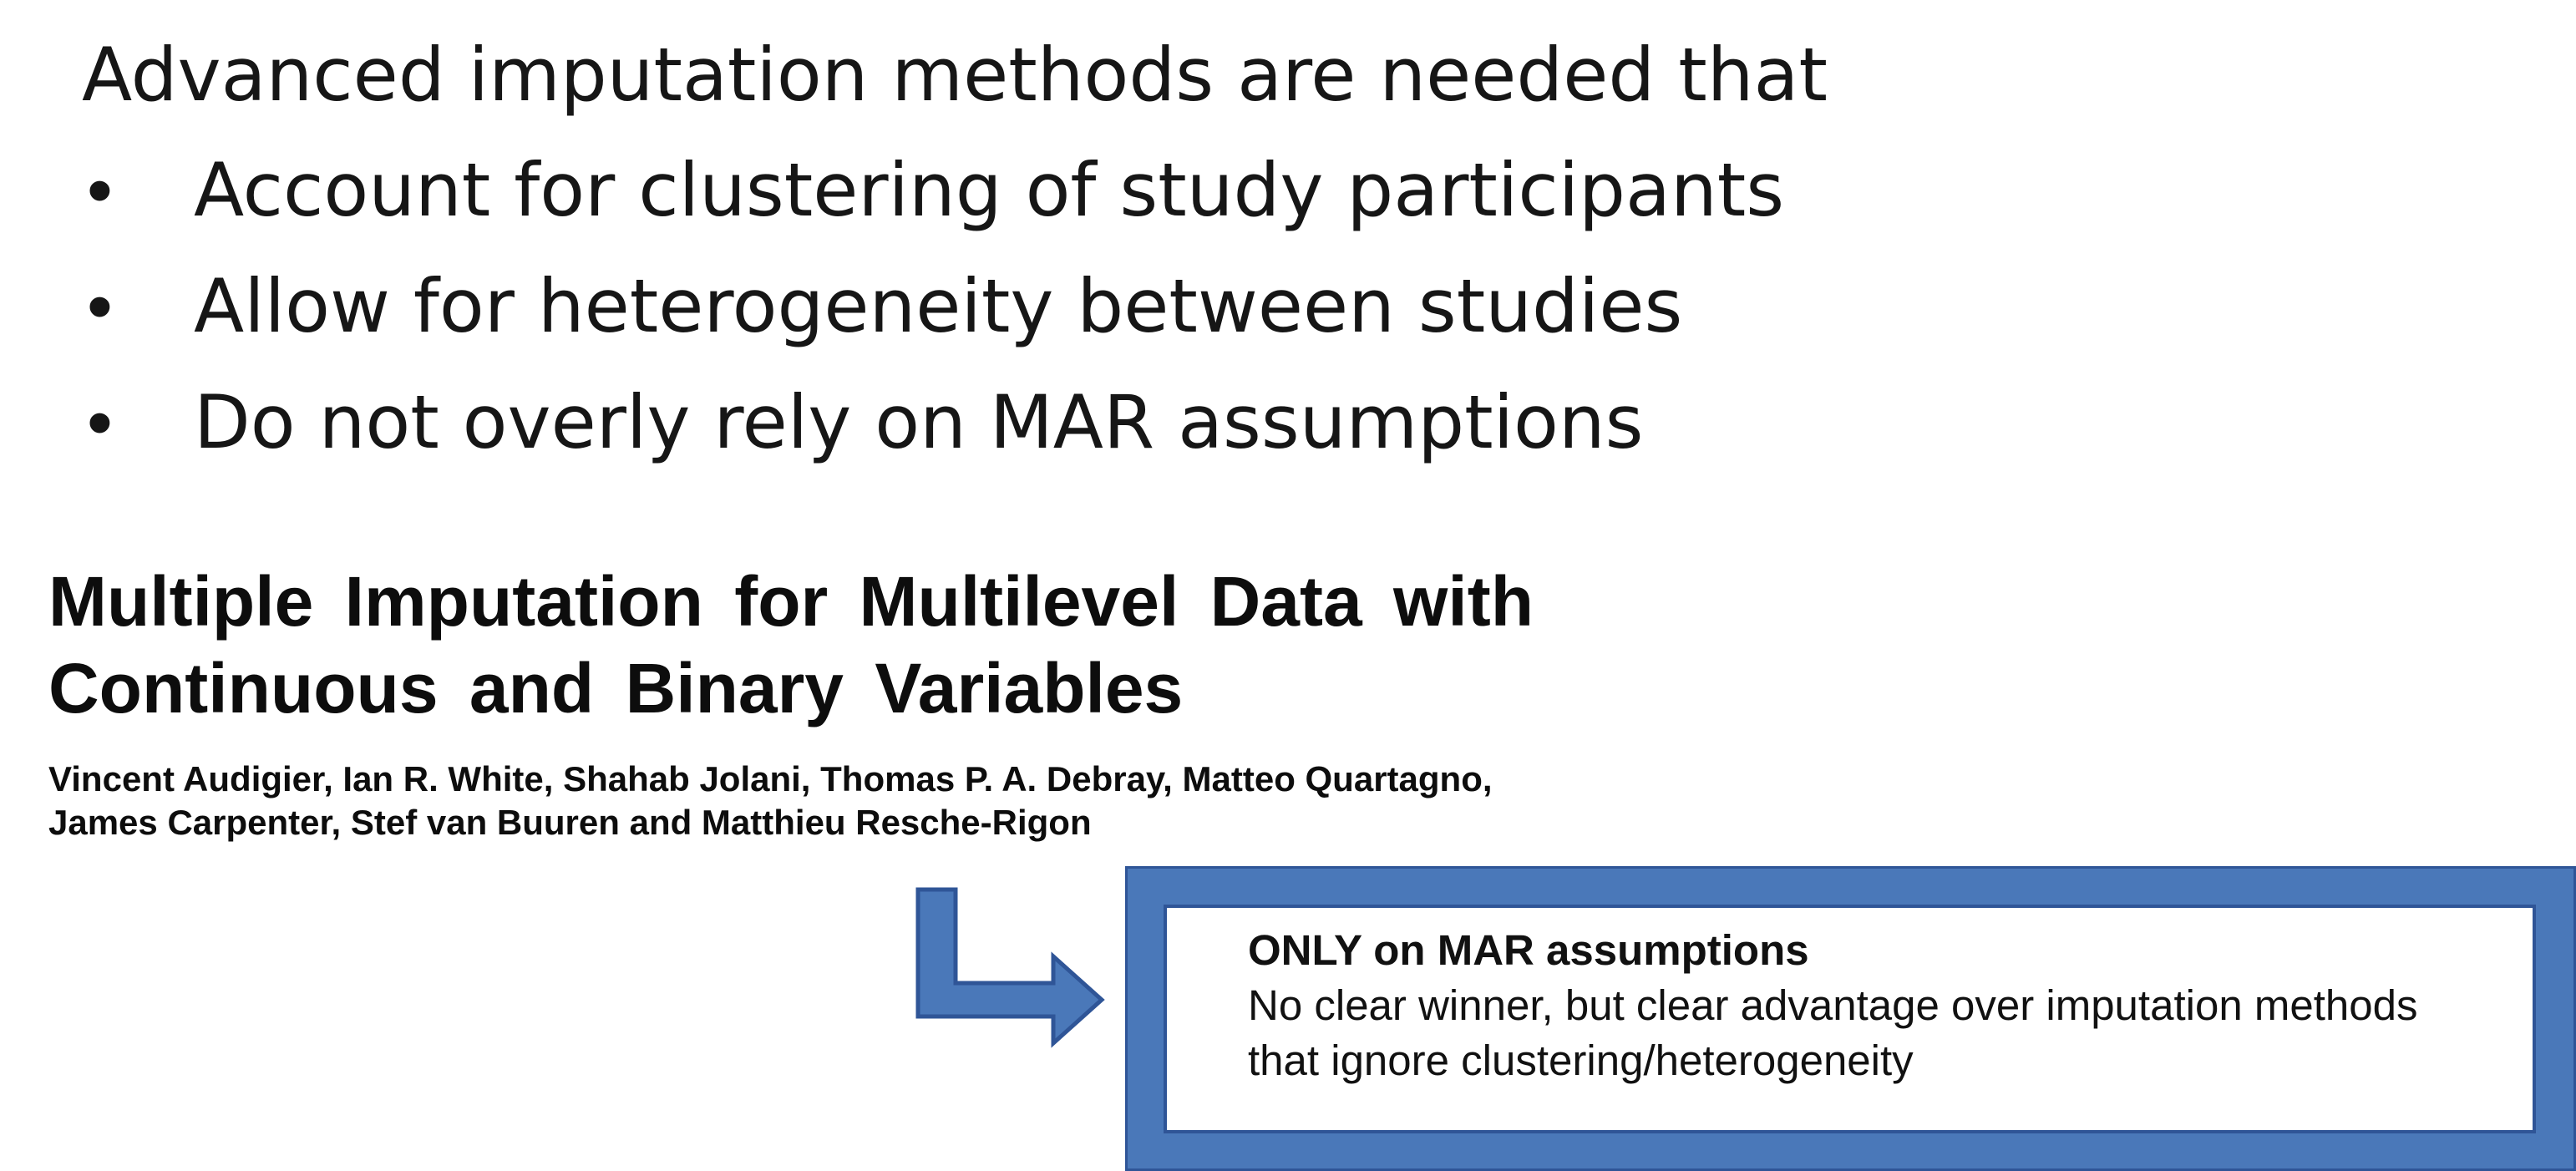 This screenshot has height=1171, width=2576. Describe the element at coordinates (1581, 1060) in the screenshot. I see `callout-line: that ignore clustering/heterogeneity` at that location.